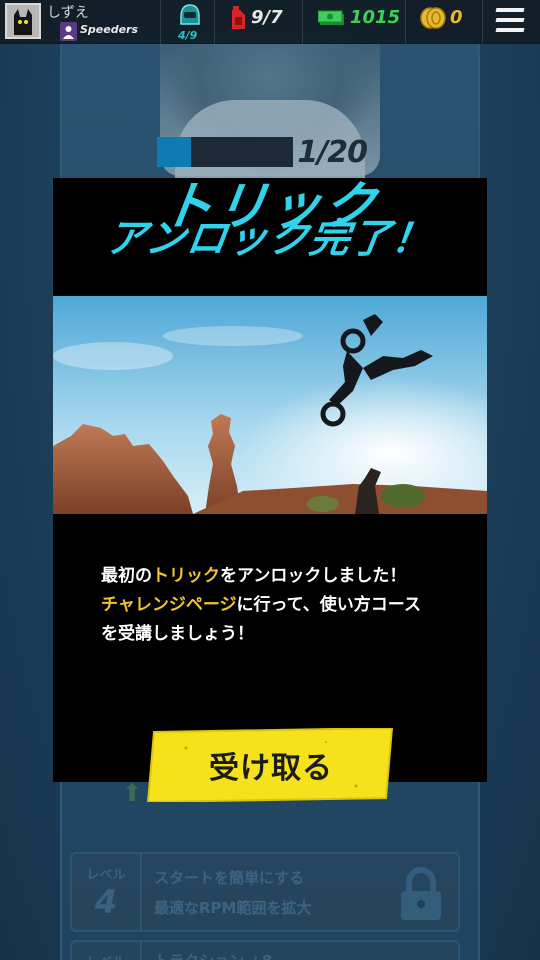 This screenshot has width=540, height=960. I want to click on coin-icon, so click(433, 18).